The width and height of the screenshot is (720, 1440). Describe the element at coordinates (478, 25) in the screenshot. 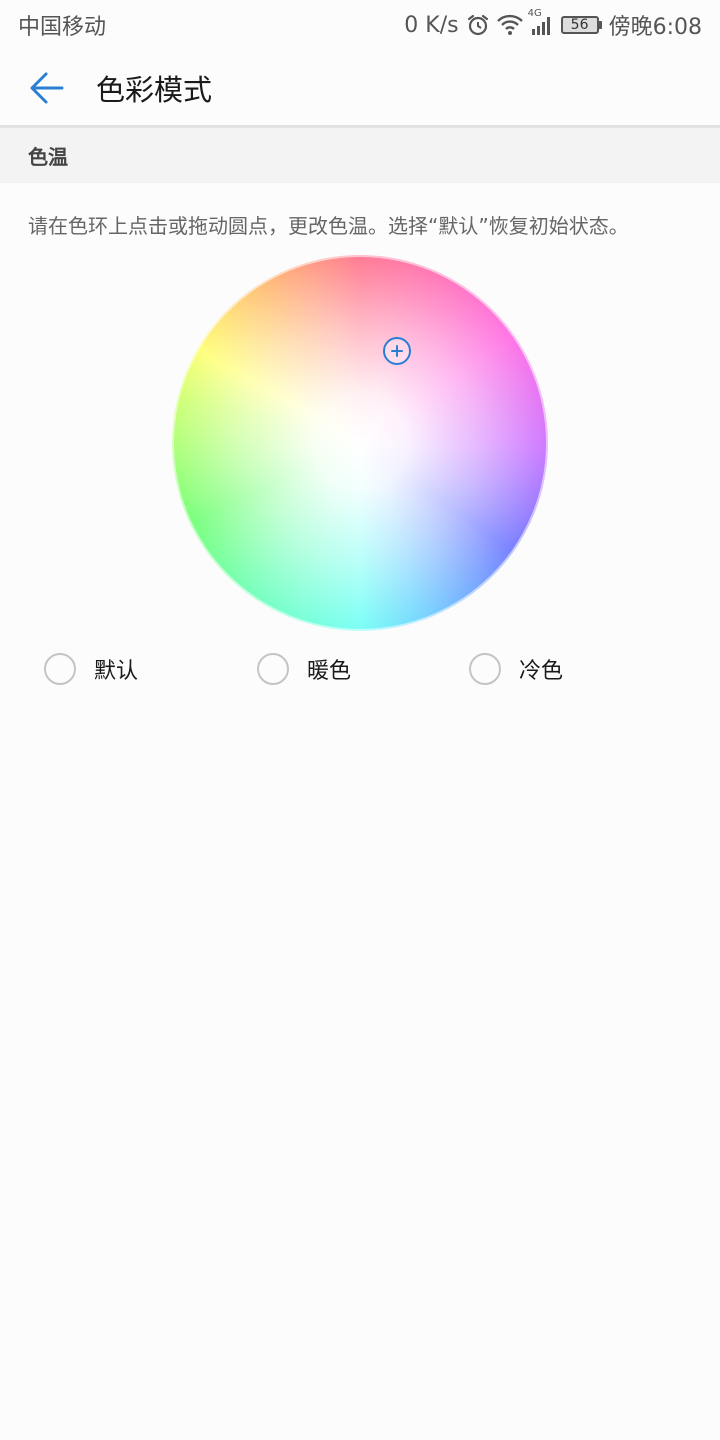

I see `alarm-icon` at that location.